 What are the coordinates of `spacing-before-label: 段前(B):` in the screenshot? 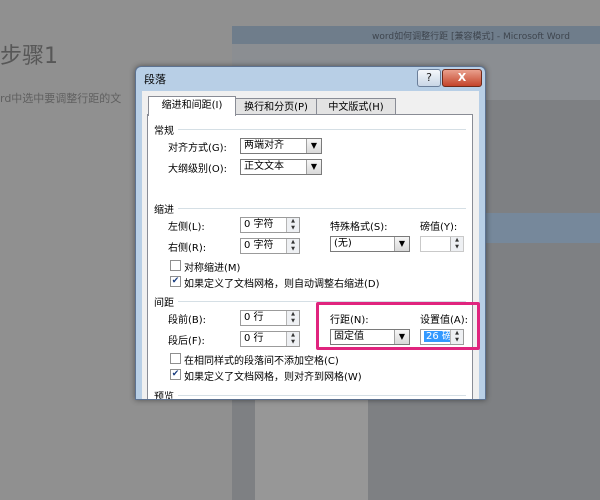 It's located at (187, 320).